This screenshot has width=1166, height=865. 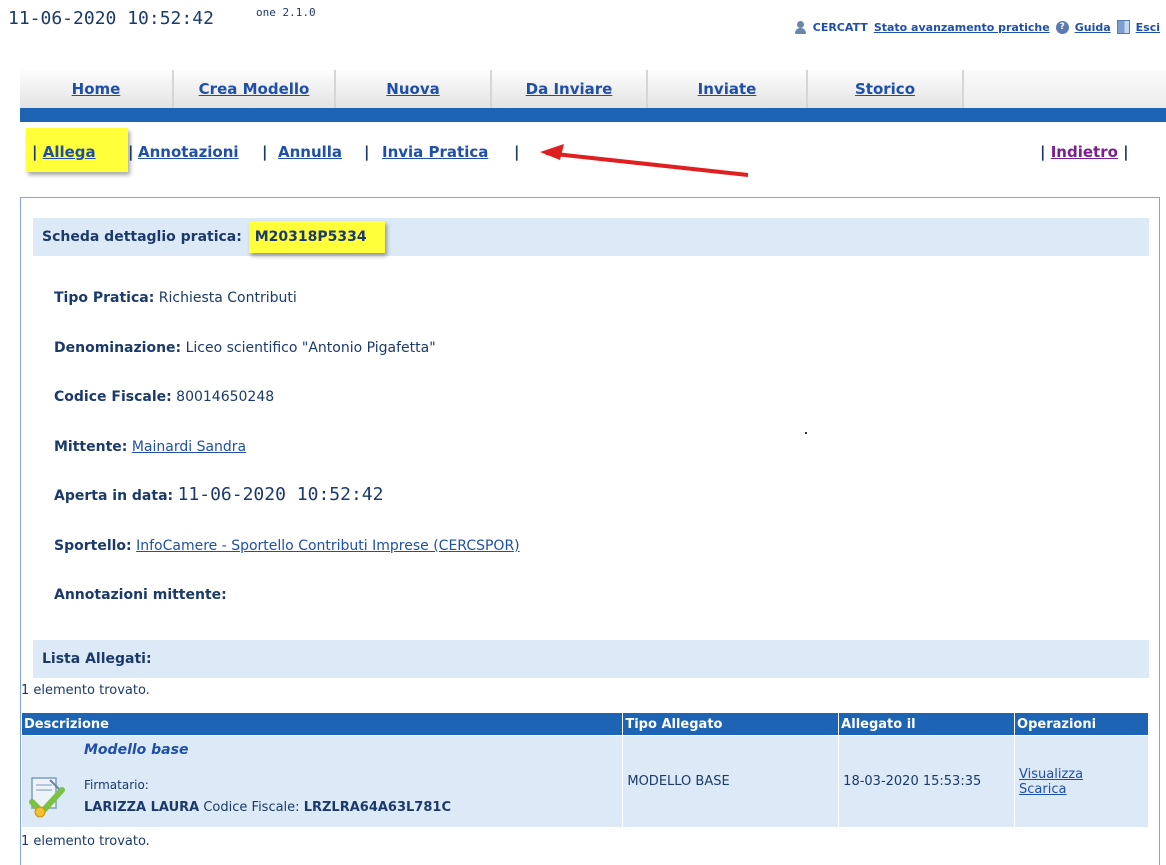 I want to click on user-icon, so click(x=800, y=27).